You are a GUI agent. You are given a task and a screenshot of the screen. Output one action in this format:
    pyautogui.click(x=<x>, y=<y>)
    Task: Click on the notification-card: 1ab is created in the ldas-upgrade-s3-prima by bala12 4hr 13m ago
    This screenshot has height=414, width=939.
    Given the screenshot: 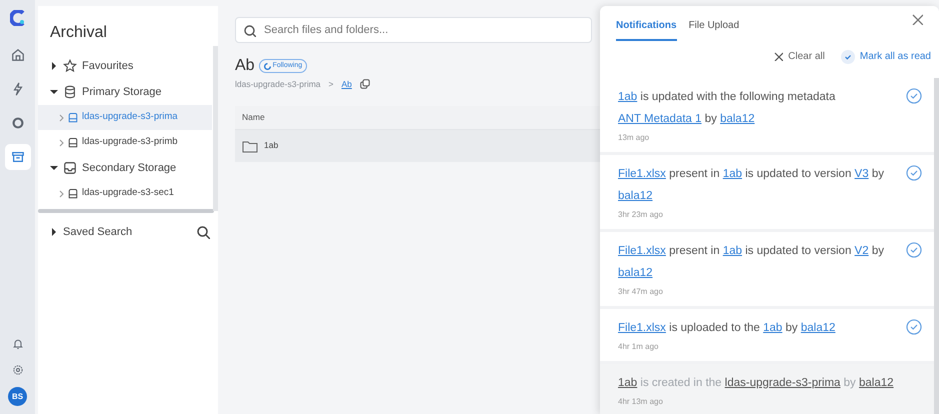 What is the action you would take?
    pyautogui.click(x=767, y=389)
    